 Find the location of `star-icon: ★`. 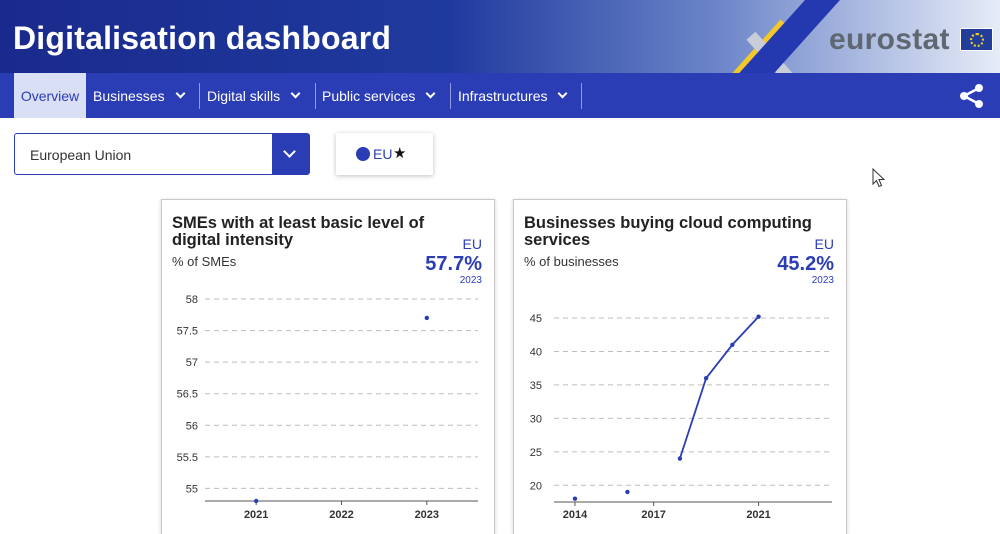

star-icon: ★ is located at coordinates (400, 153).